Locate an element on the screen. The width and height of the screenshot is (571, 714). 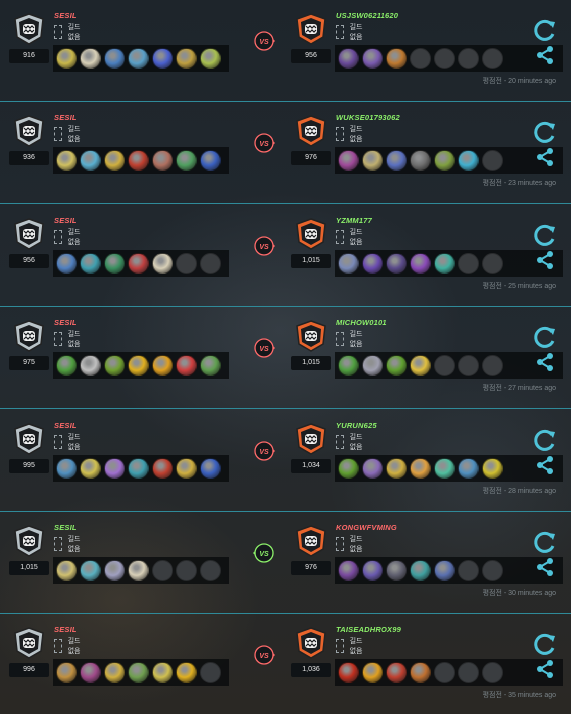
player-name: YURUN625 is located at coordinates (356, 425).